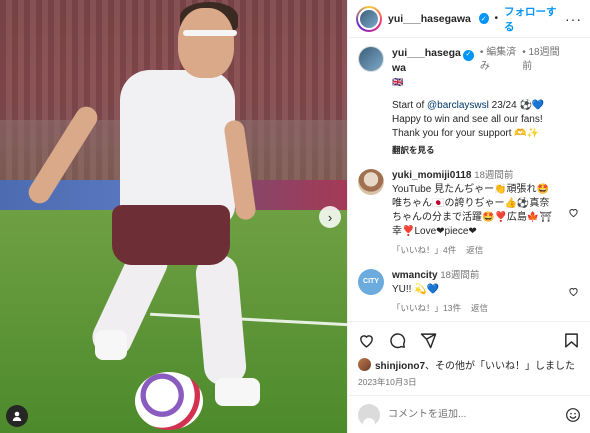 The width and height of the screenshot is (590, 433). Describe the element at coordinates (458, 105) in the screenshot. I see `mention-link: @barclayswsl` at that location.